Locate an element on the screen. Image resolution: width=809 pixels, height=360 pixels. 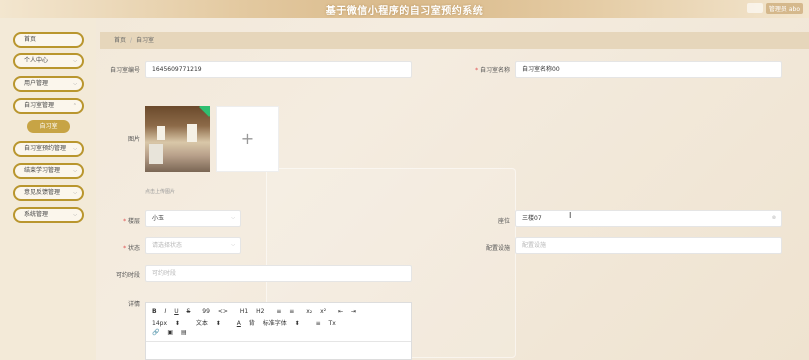
italic-button: I is located at coordinates (166, 311).